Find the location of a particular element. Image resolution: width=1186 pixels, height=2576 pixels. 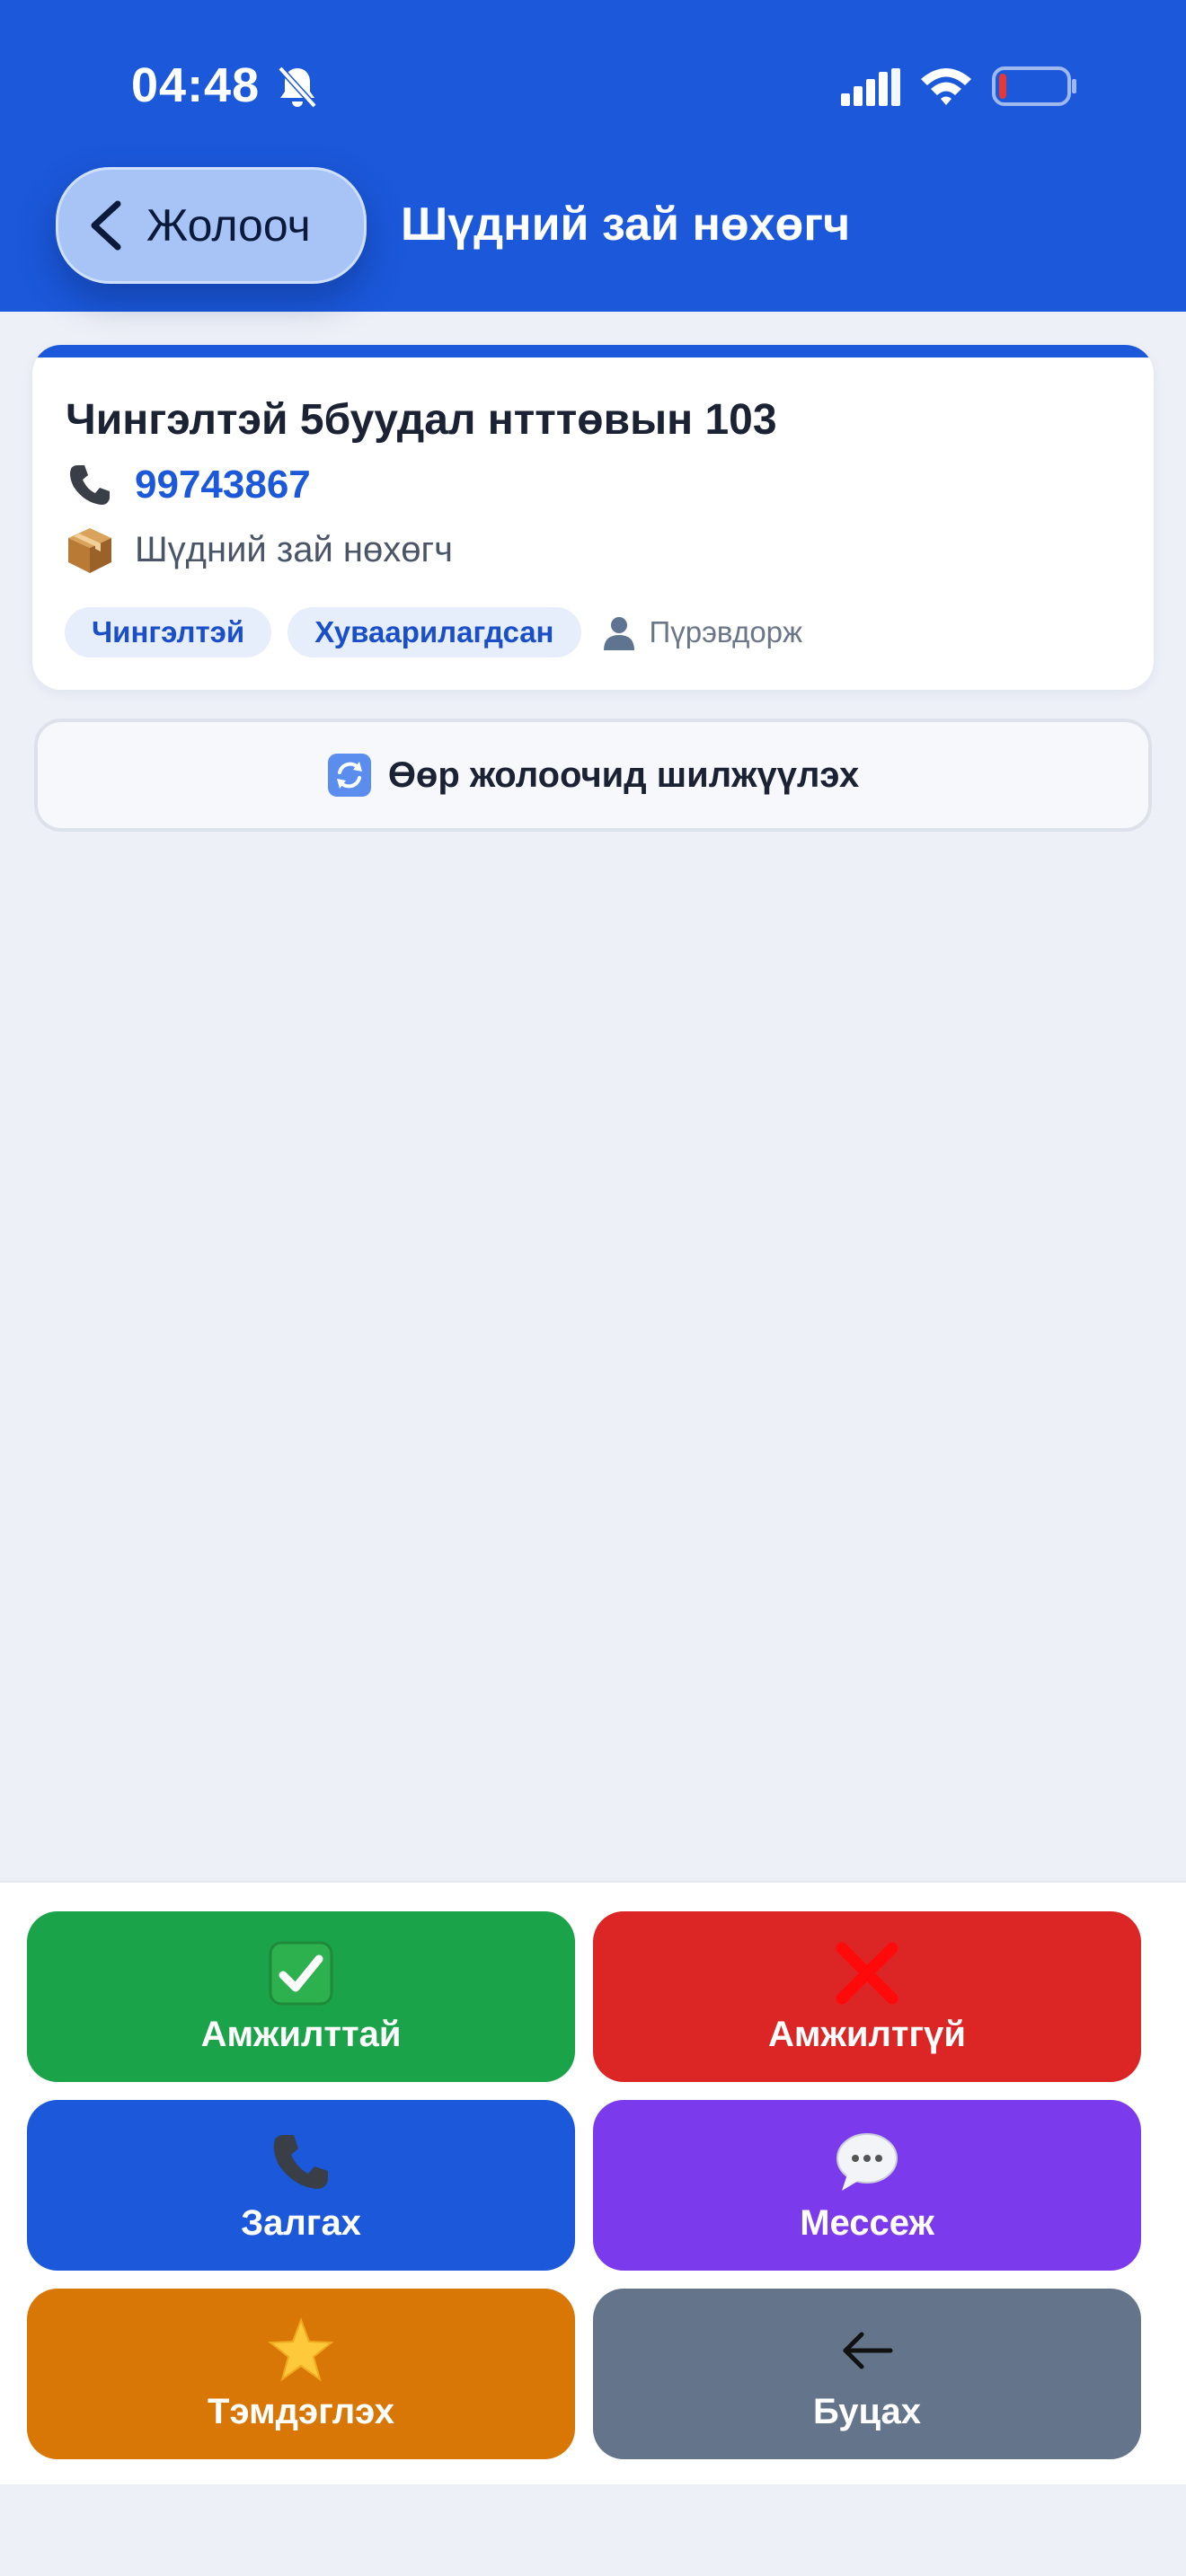

phone-row: 99743867 is located at coordinates (188, 485).